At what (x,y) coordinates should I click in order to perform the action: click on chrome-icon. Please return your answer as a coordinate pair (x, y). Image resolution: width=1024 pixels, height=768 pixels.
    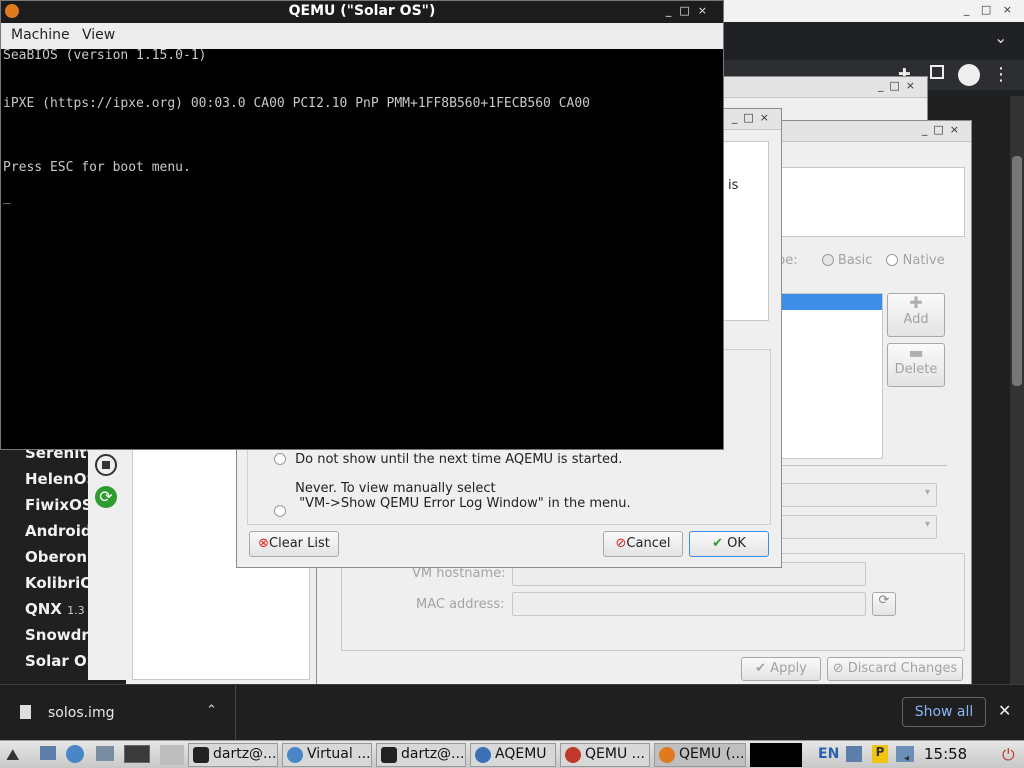
    Looking at the image, I should click on (295, 755).